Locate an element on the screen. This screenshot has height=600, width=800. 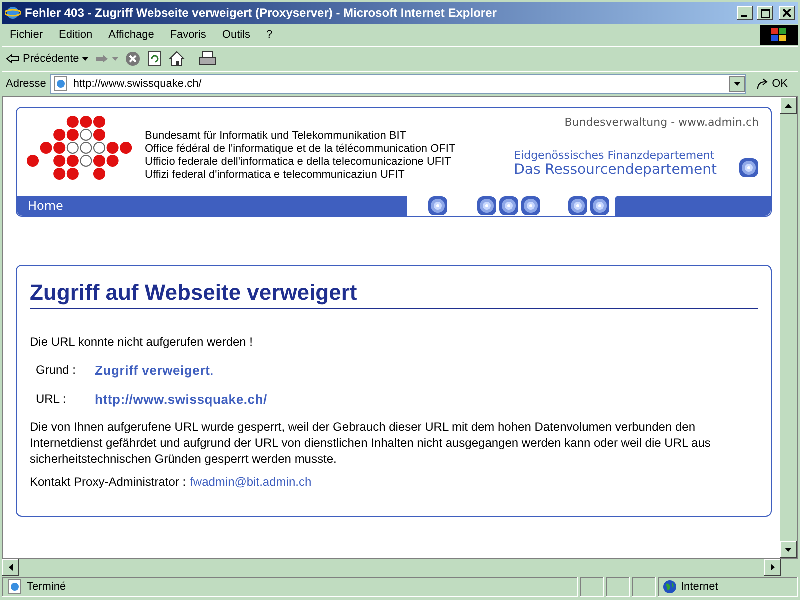
home-button is located at coordinates (177, 59).